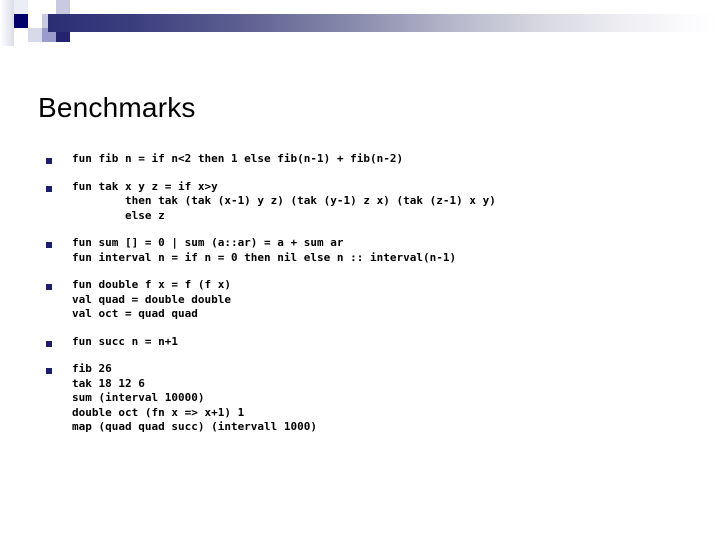 The image size is (720, 540). I want to click on code-line: map (quad quad succ) (intervall 1000), so click(195, 426).